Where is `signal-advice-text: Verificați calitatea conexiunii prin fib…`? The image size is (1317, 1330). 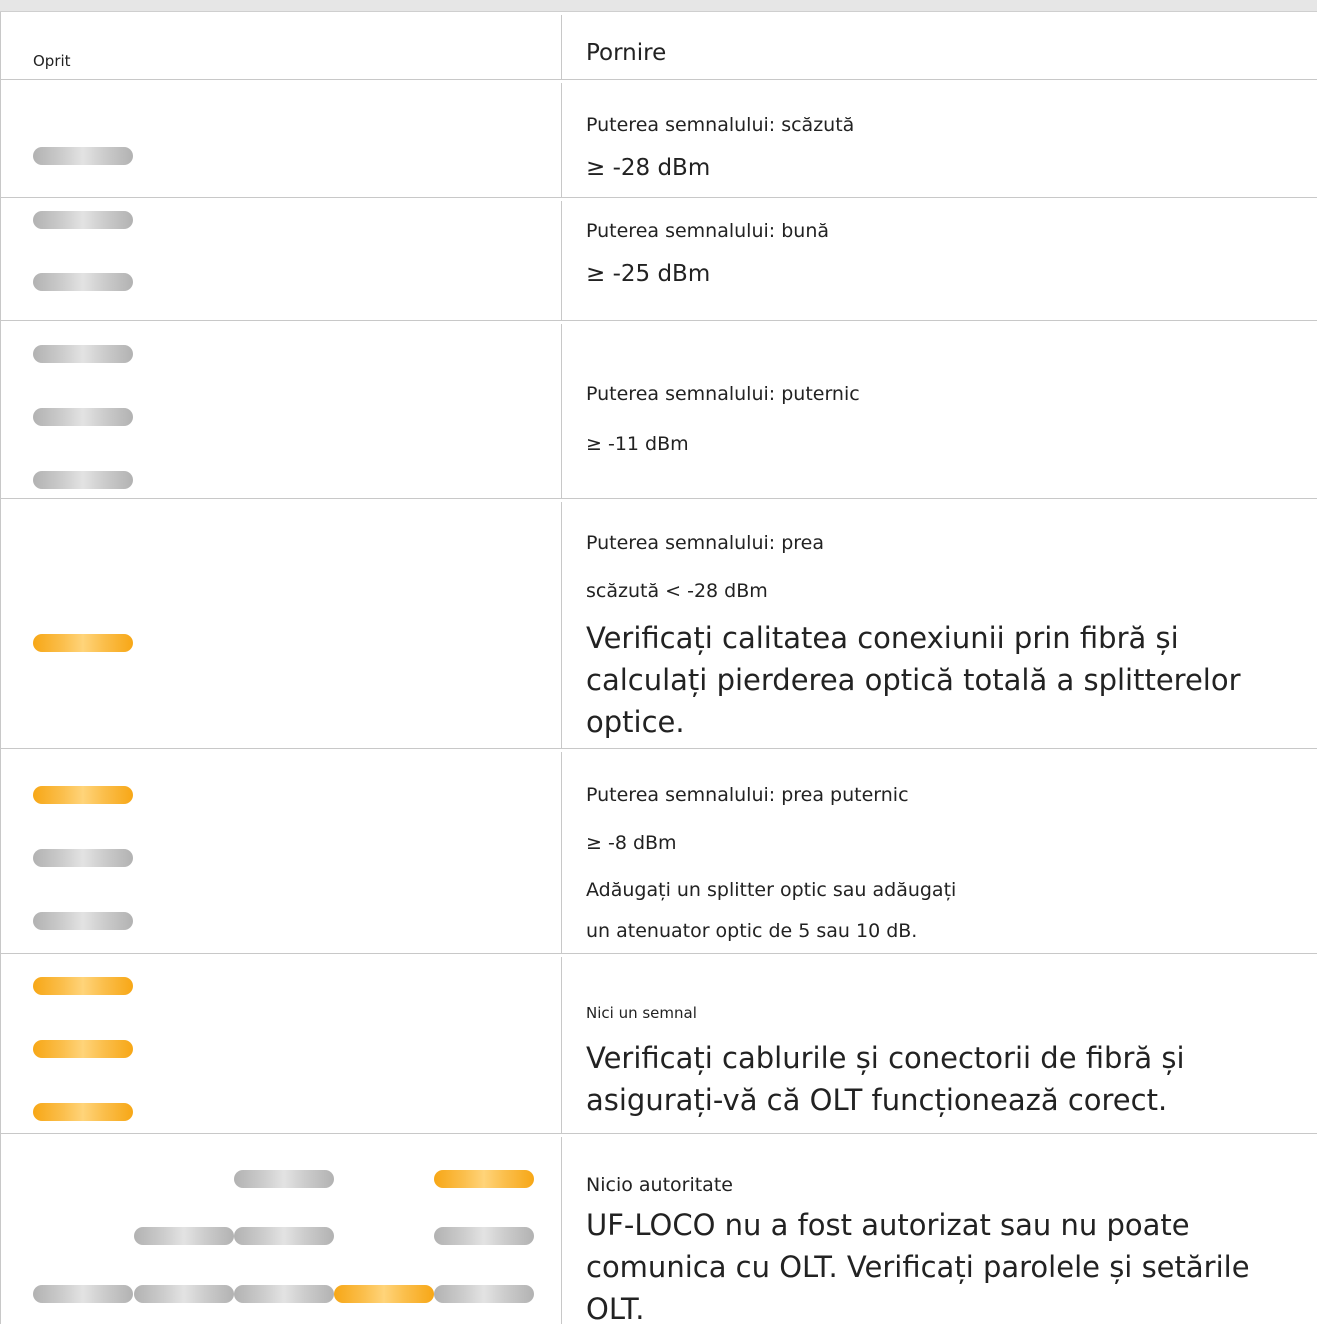
signal-advice-text: Verificați calitatea conexiunii prin fib… is located at coordinates (913, 680).